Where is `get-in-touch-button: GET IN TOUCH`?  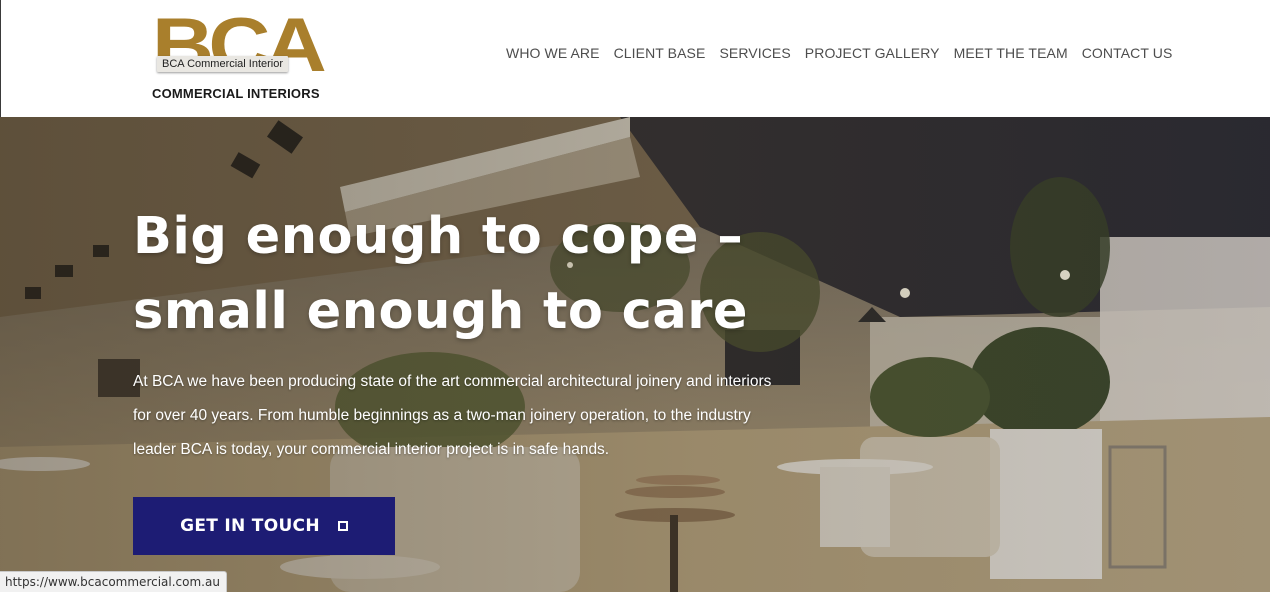
get-in-touch-button: GET IN TOUCH is located at coordinates (264, 526).